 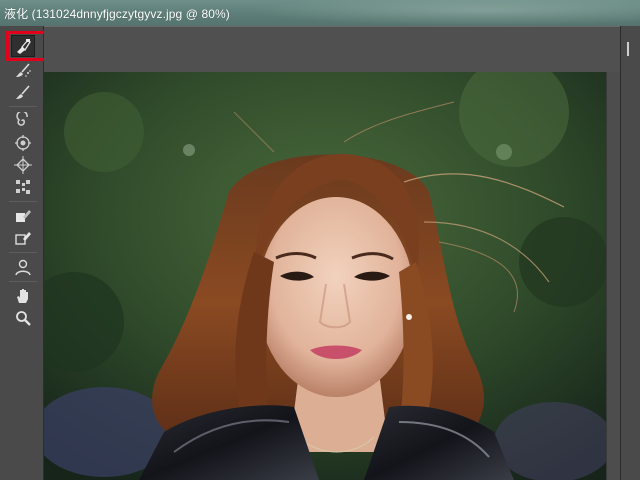 I want to click on bloat-icon, so click(x=23, y=165).